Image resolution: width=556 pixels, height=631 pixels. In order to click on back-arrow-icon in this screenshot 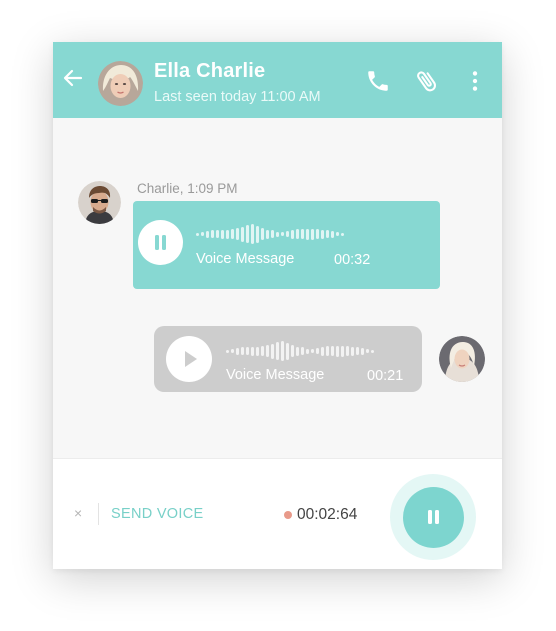, I will do `click(73, 78)`.